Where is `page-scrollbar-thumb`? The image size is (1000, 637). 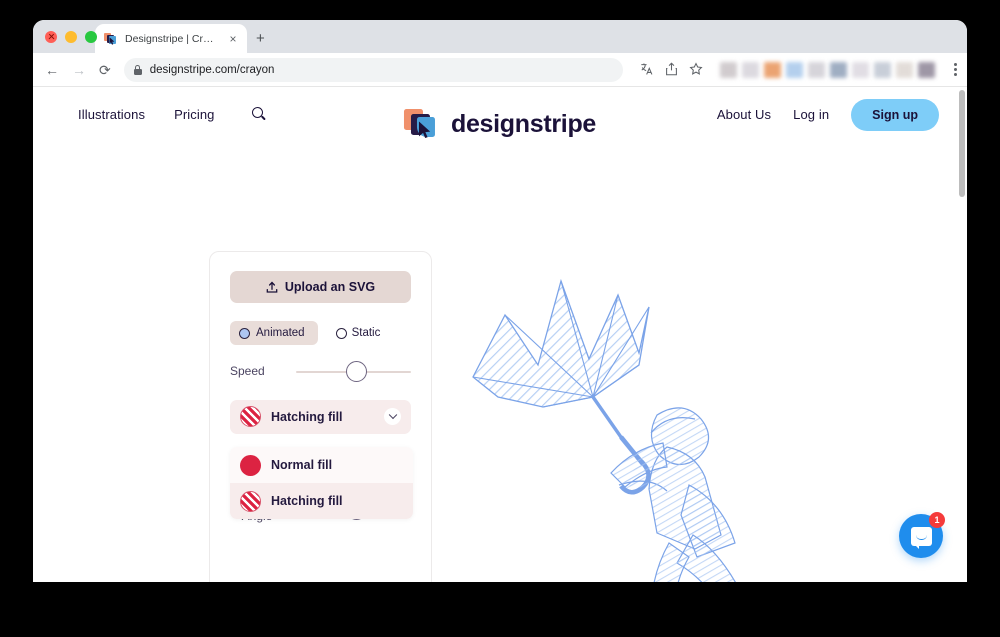 page-scrollbar-thumb is located at coordinates (962, 143).